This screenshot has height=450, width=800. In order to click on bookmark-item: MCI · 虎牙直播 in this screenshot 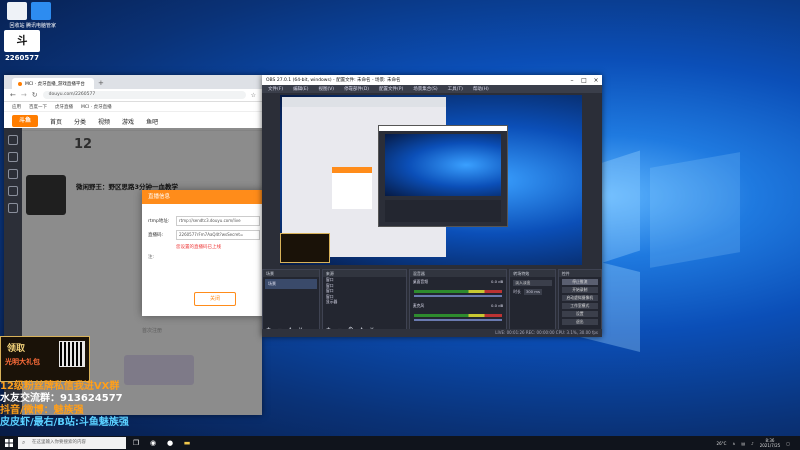, I will do `click(96, 107)`.